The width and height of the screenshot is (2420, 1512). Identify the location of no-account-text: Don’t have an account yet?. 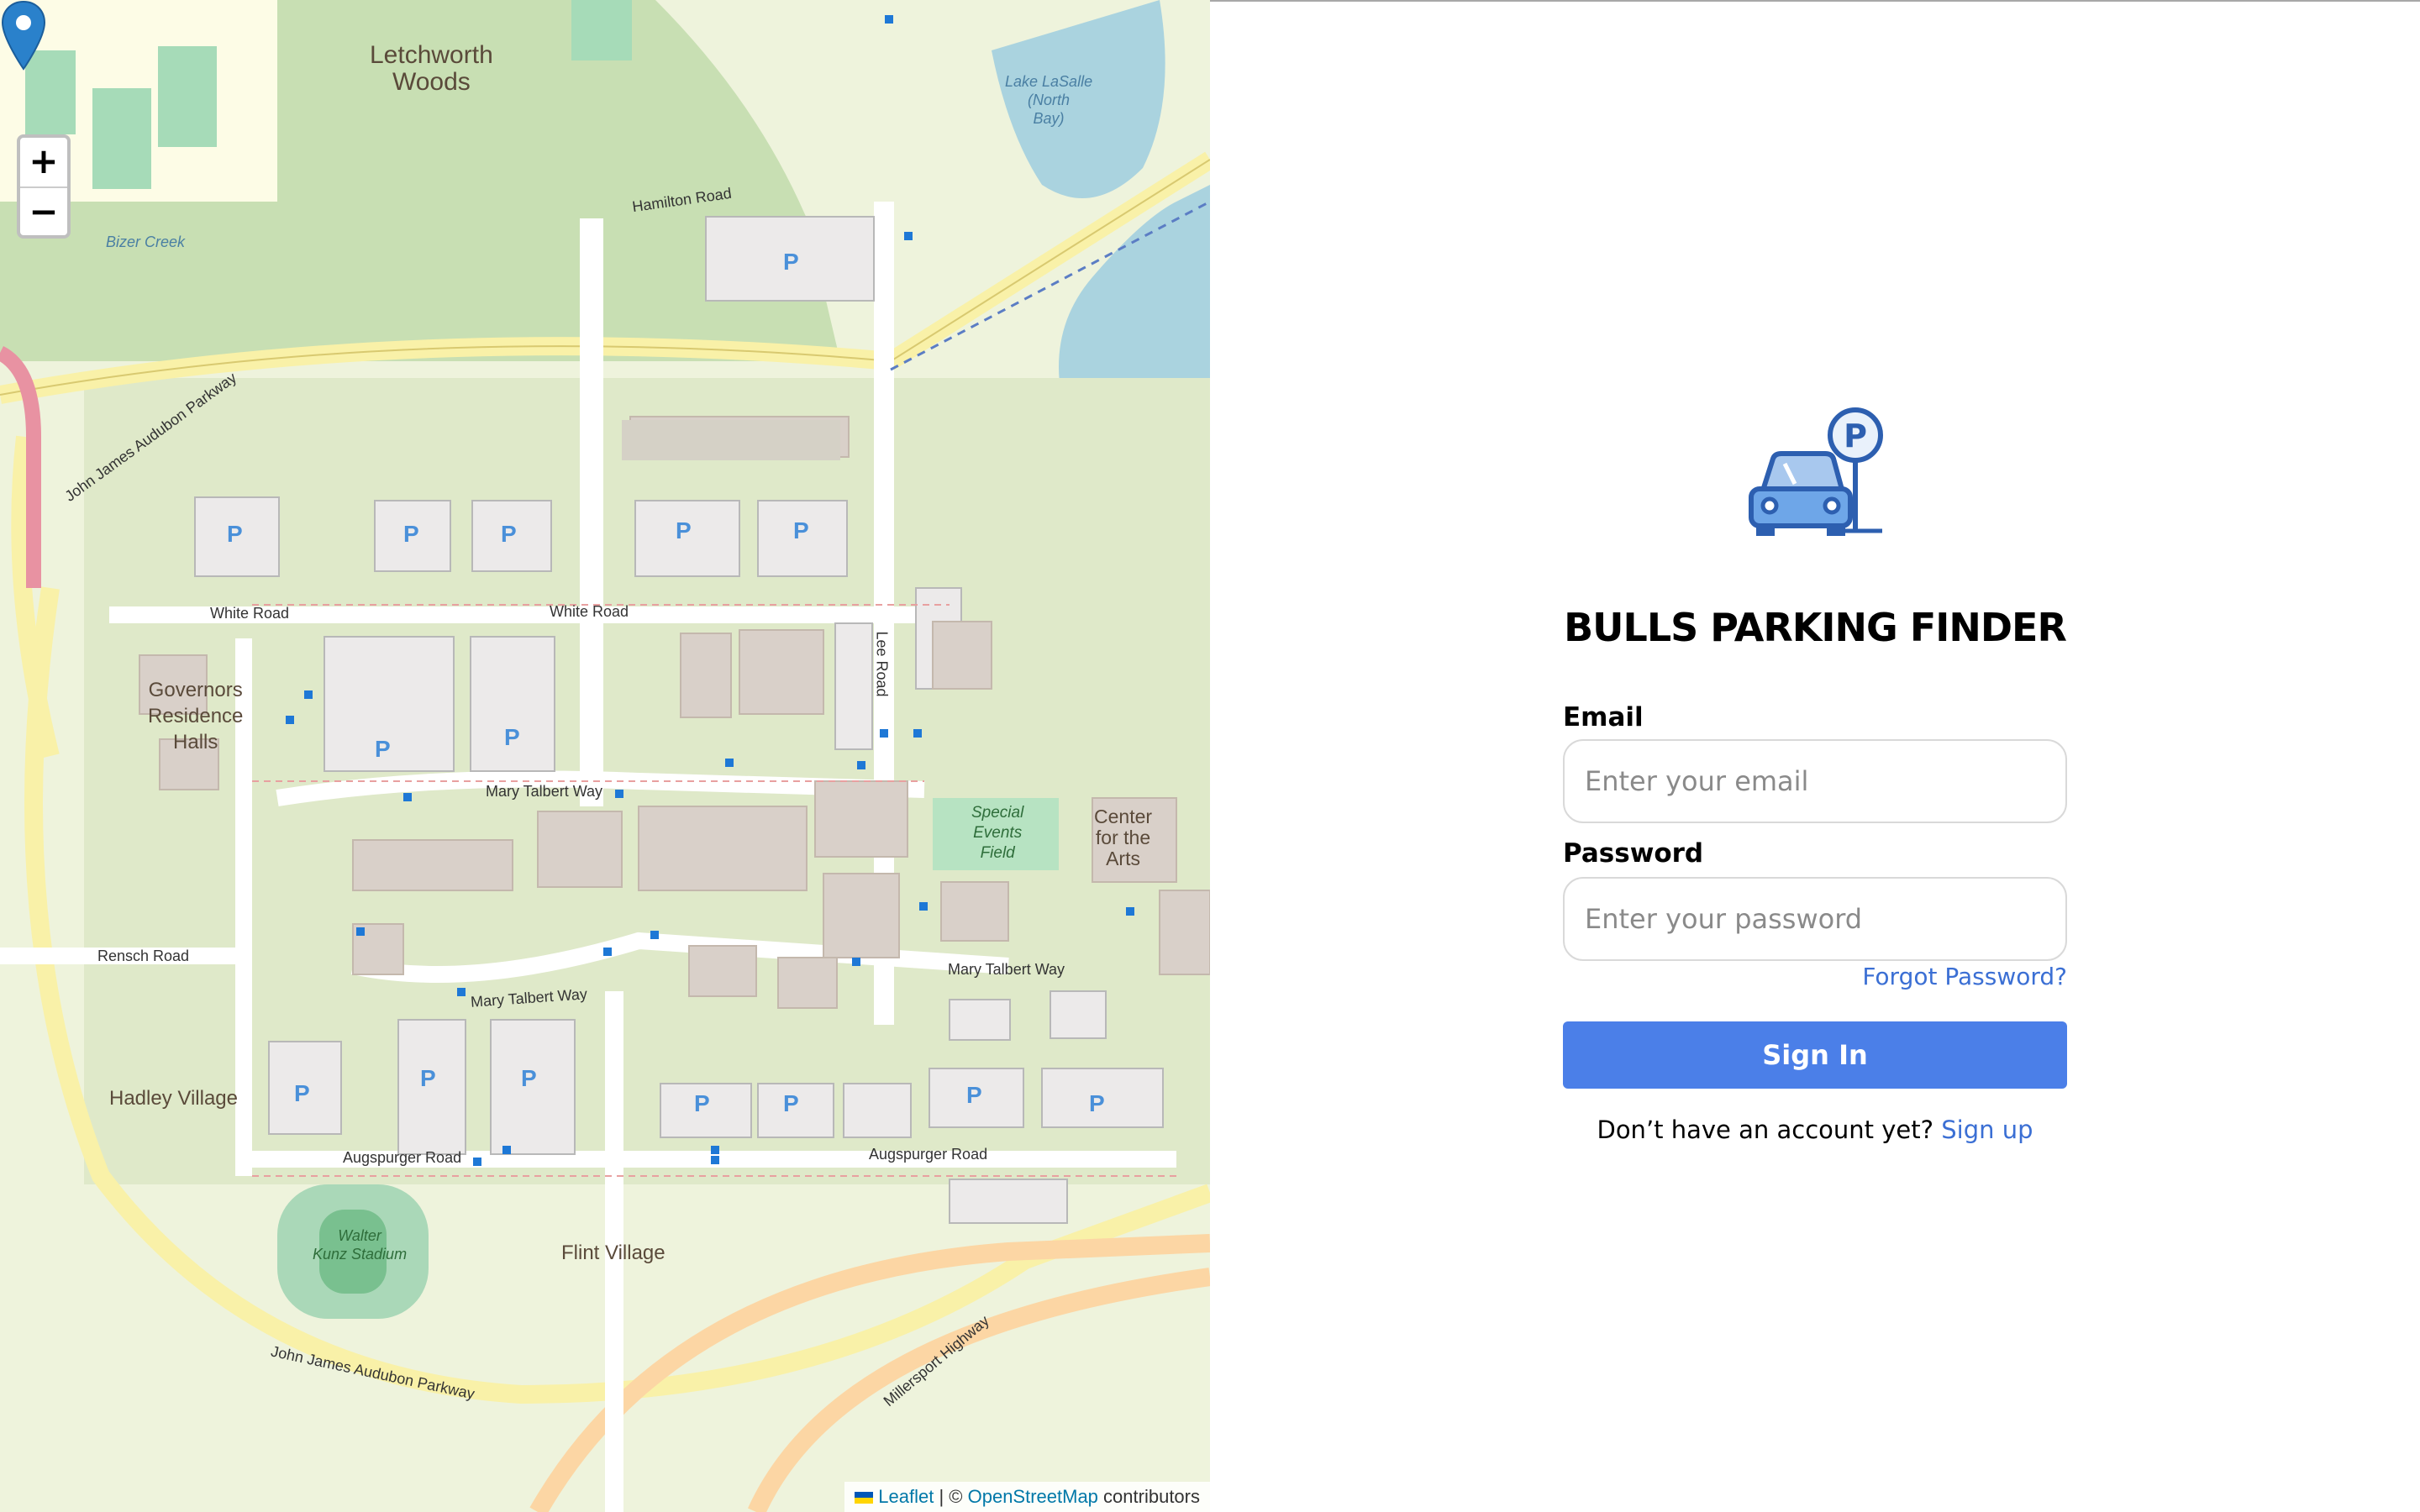
(1765, 1130).